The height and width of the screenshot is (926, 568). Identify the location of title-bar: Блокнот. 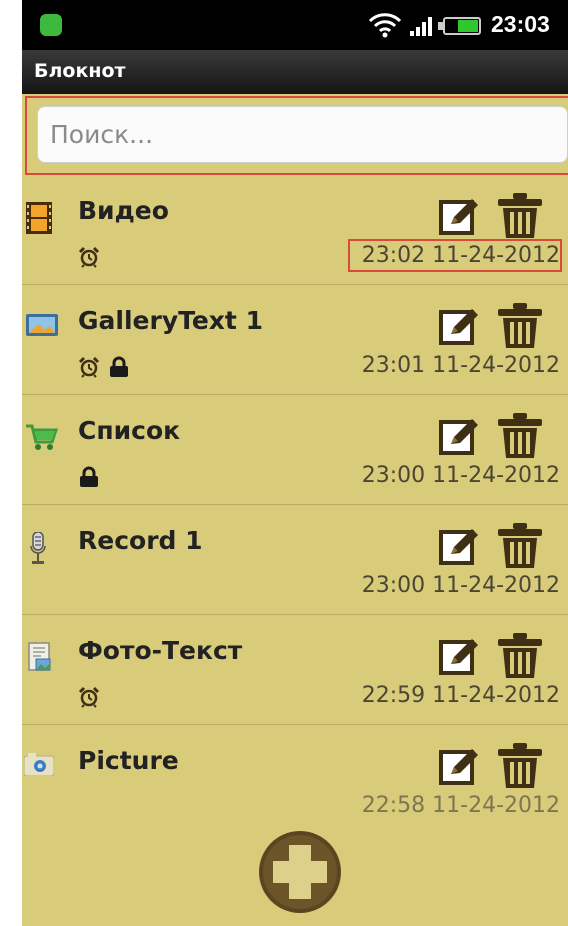
(295, 72).